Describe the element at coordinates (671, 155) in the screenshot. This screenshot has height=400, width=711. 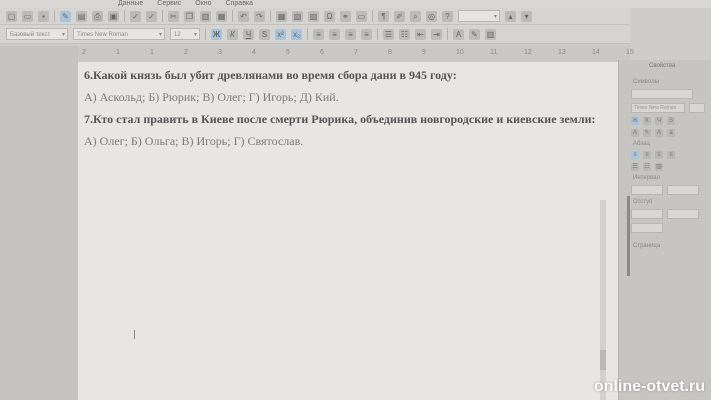
I see `sidebar-justify-icon: ≡` at that location.